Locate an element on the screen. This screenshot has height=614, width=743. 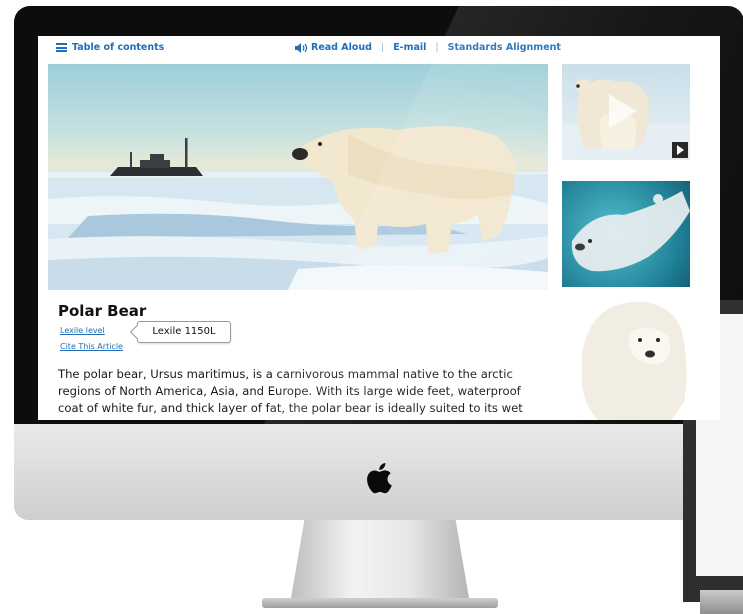
read-aloud-label: Read Aloud is located at coordinates (341, 47).